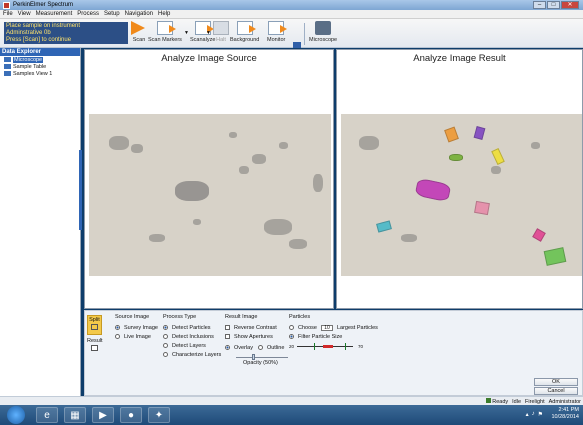  I want to click on option-label: Detect Inclusions, so click(193, 336).